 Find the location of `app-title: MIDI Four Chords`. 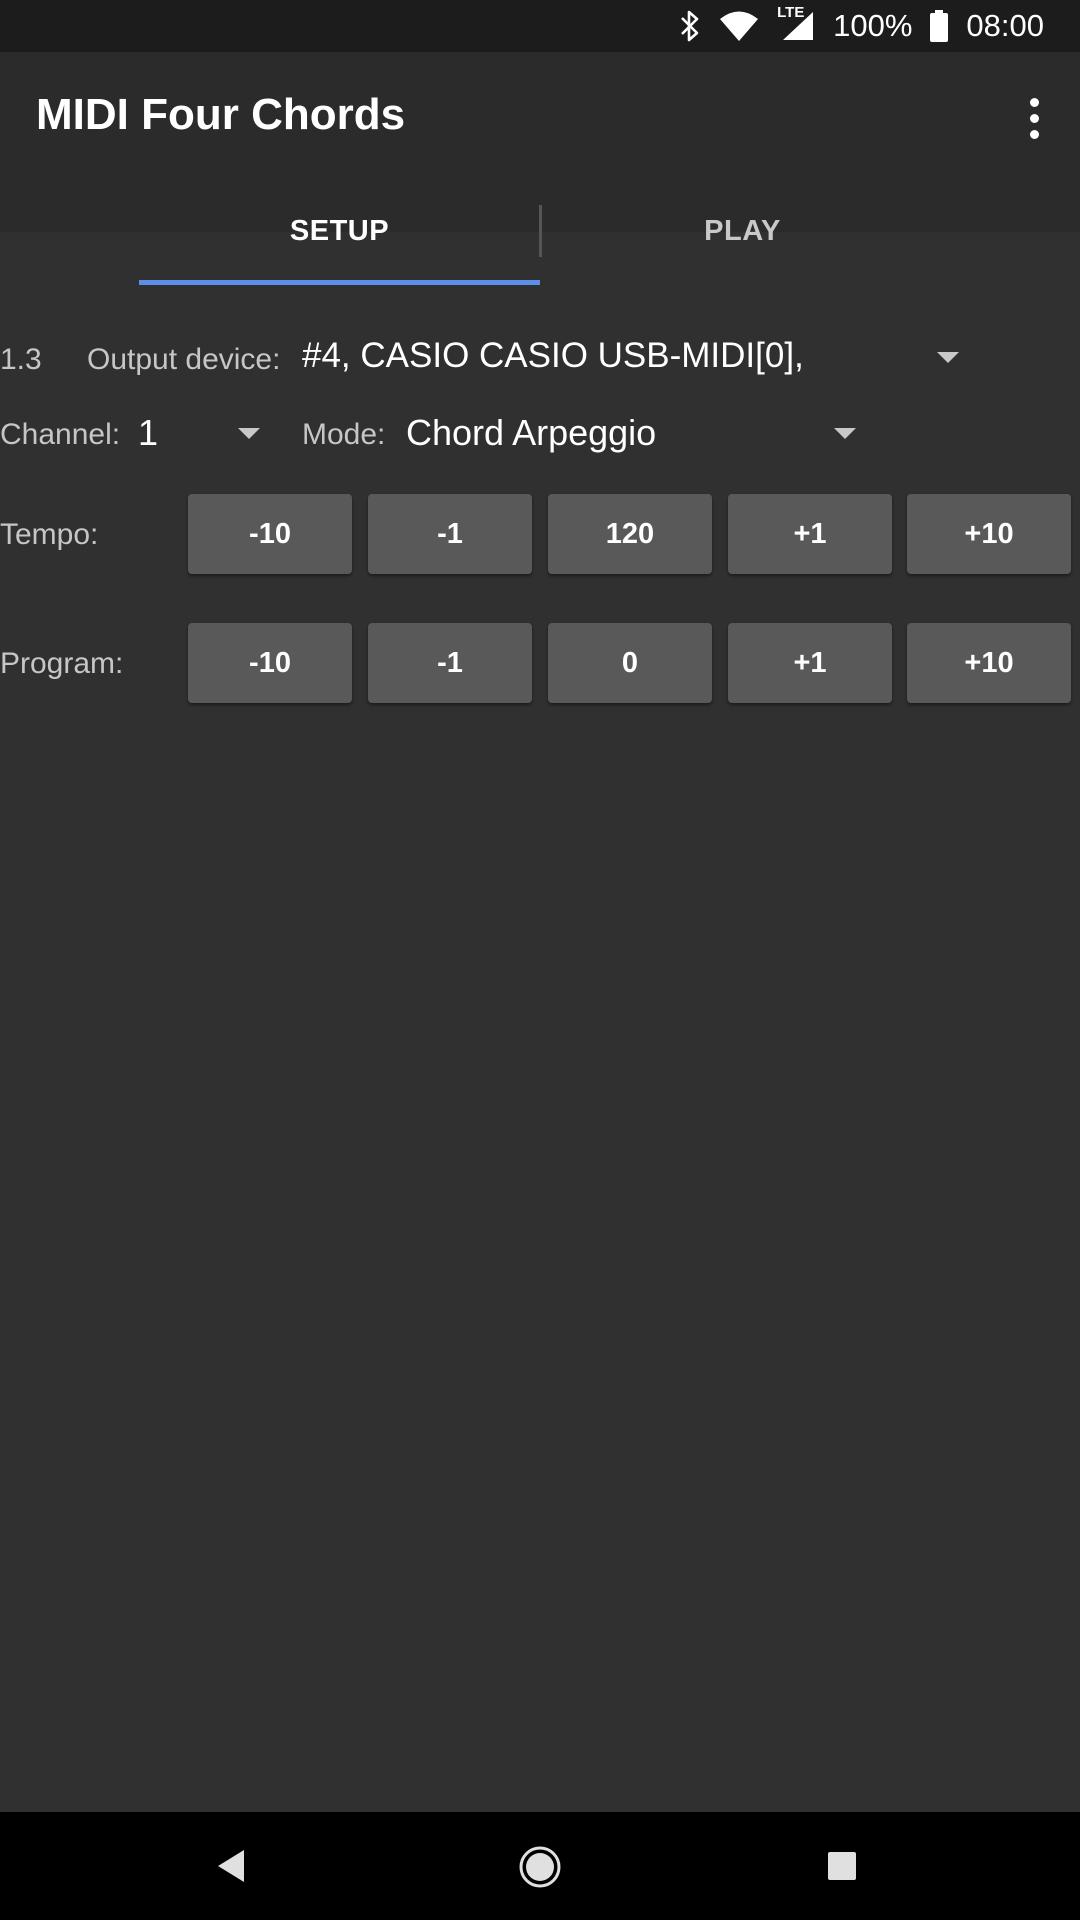

app-title: MIDI Four Chords is located at coordinates (221, 114).